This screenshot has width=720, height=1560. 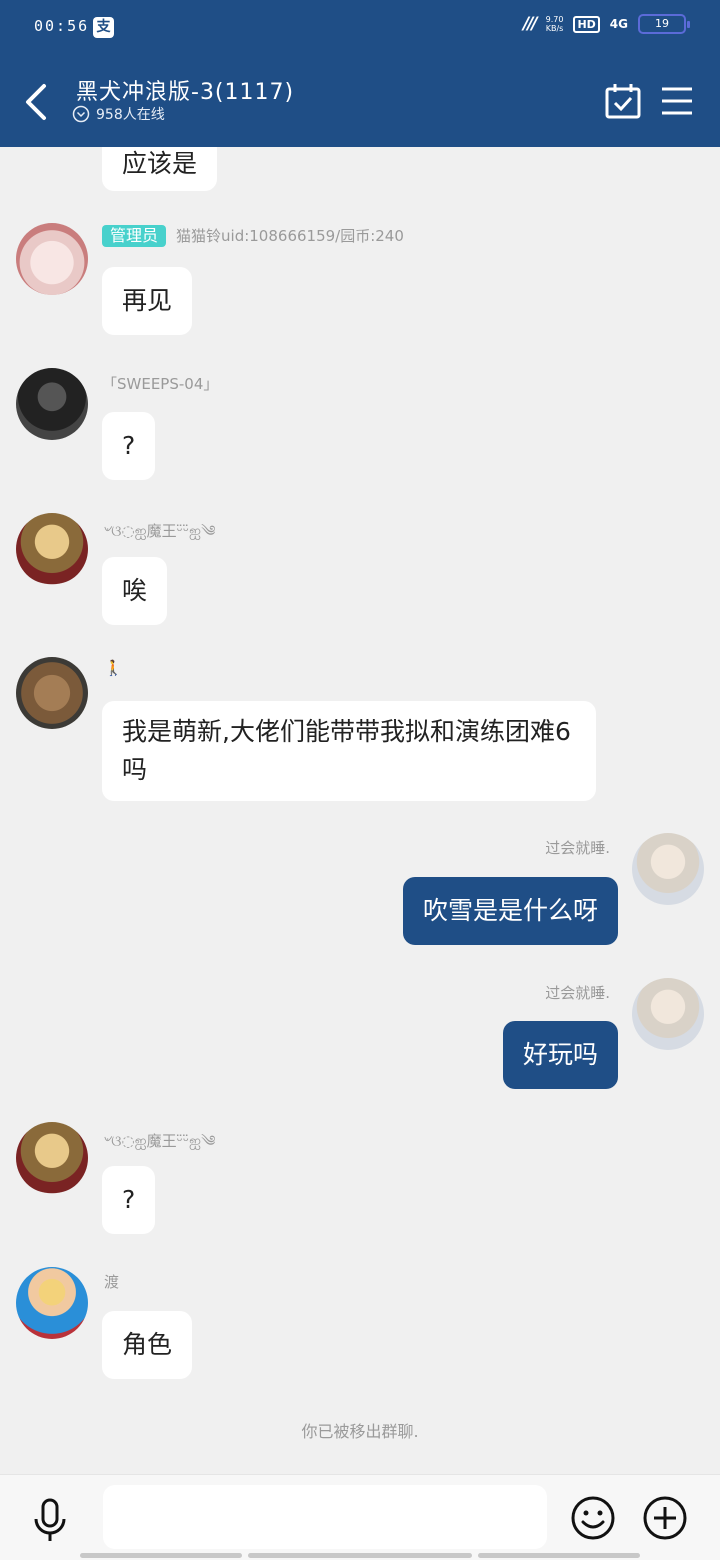 What do you see at coordinates (349, 751) in the screenshot?
I see `message-bubble: 我是萌新,大佬们能带带我拟和演练团难6吗` at bounding box center [349, 751].